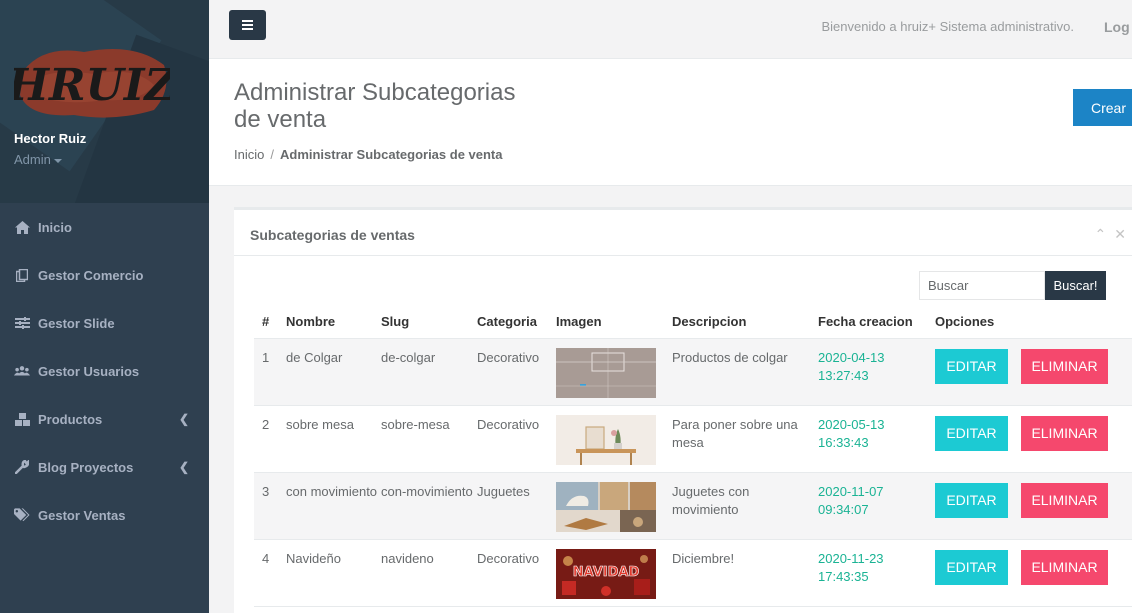  What do you see at coordinates (22, 419) in the screenshot?
I see `cubes-icon` at bounding box center [22, 419].